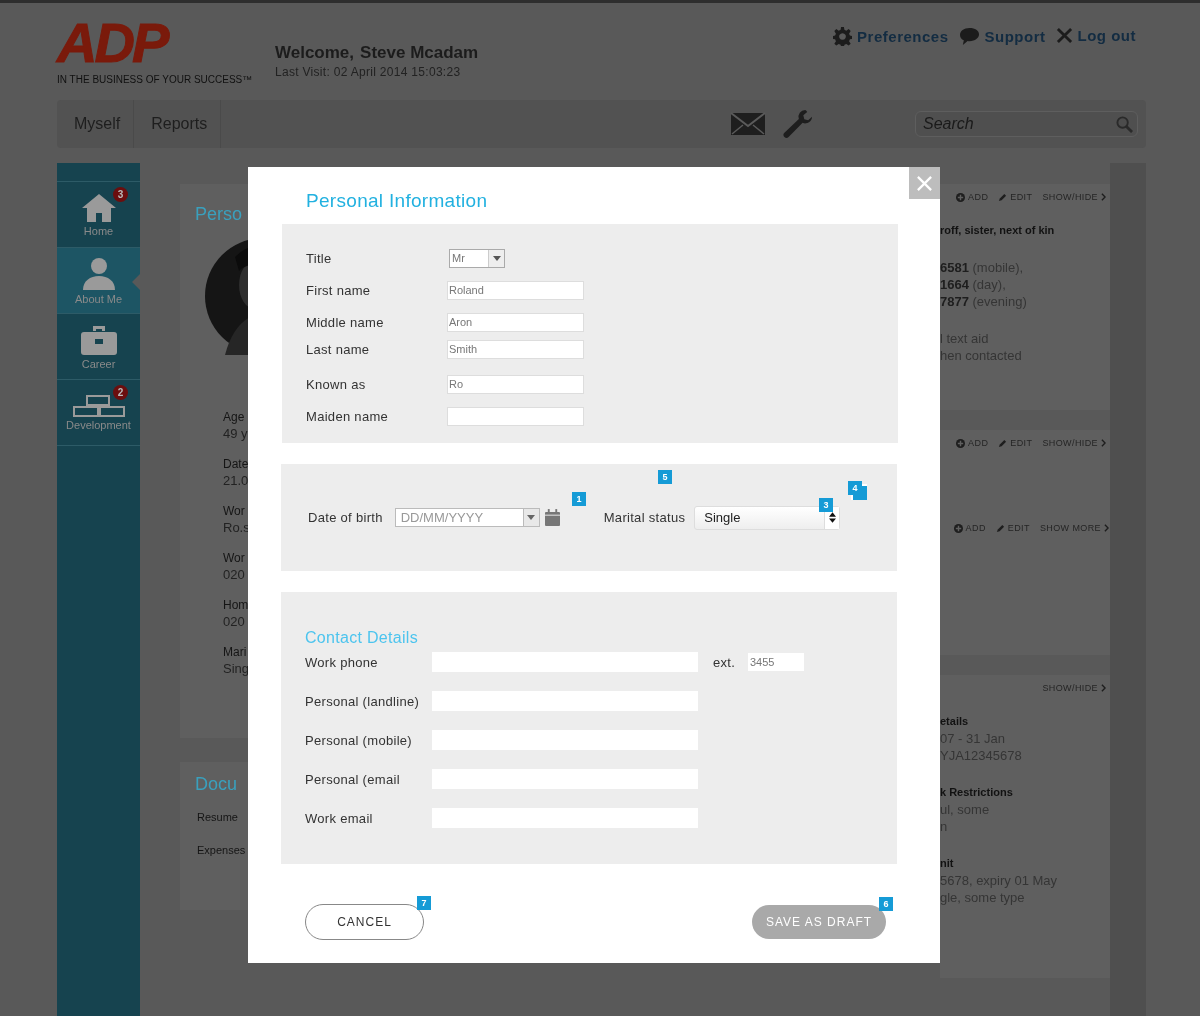 The width and height of the screenshot is (1200, 1016). I want to click on field-label: Date, so click(235, 464).